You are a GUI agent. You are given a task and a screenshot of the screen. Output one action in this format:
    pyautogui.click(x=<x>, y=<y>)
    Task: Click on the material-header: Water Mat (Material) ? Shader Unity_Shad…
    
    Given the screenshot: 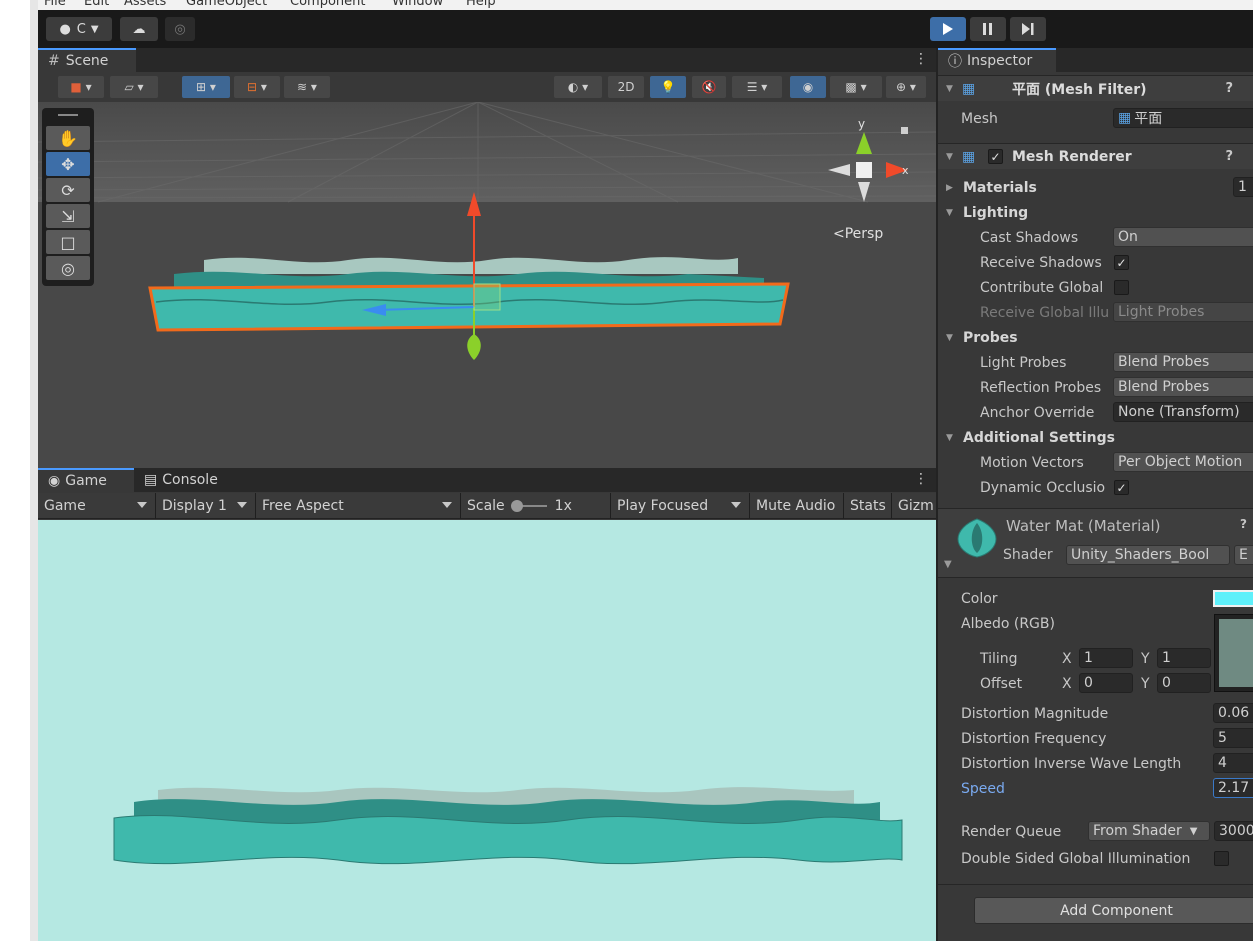 What is the action you would take?
    pyautogui.click(x=1095, y=543)
    